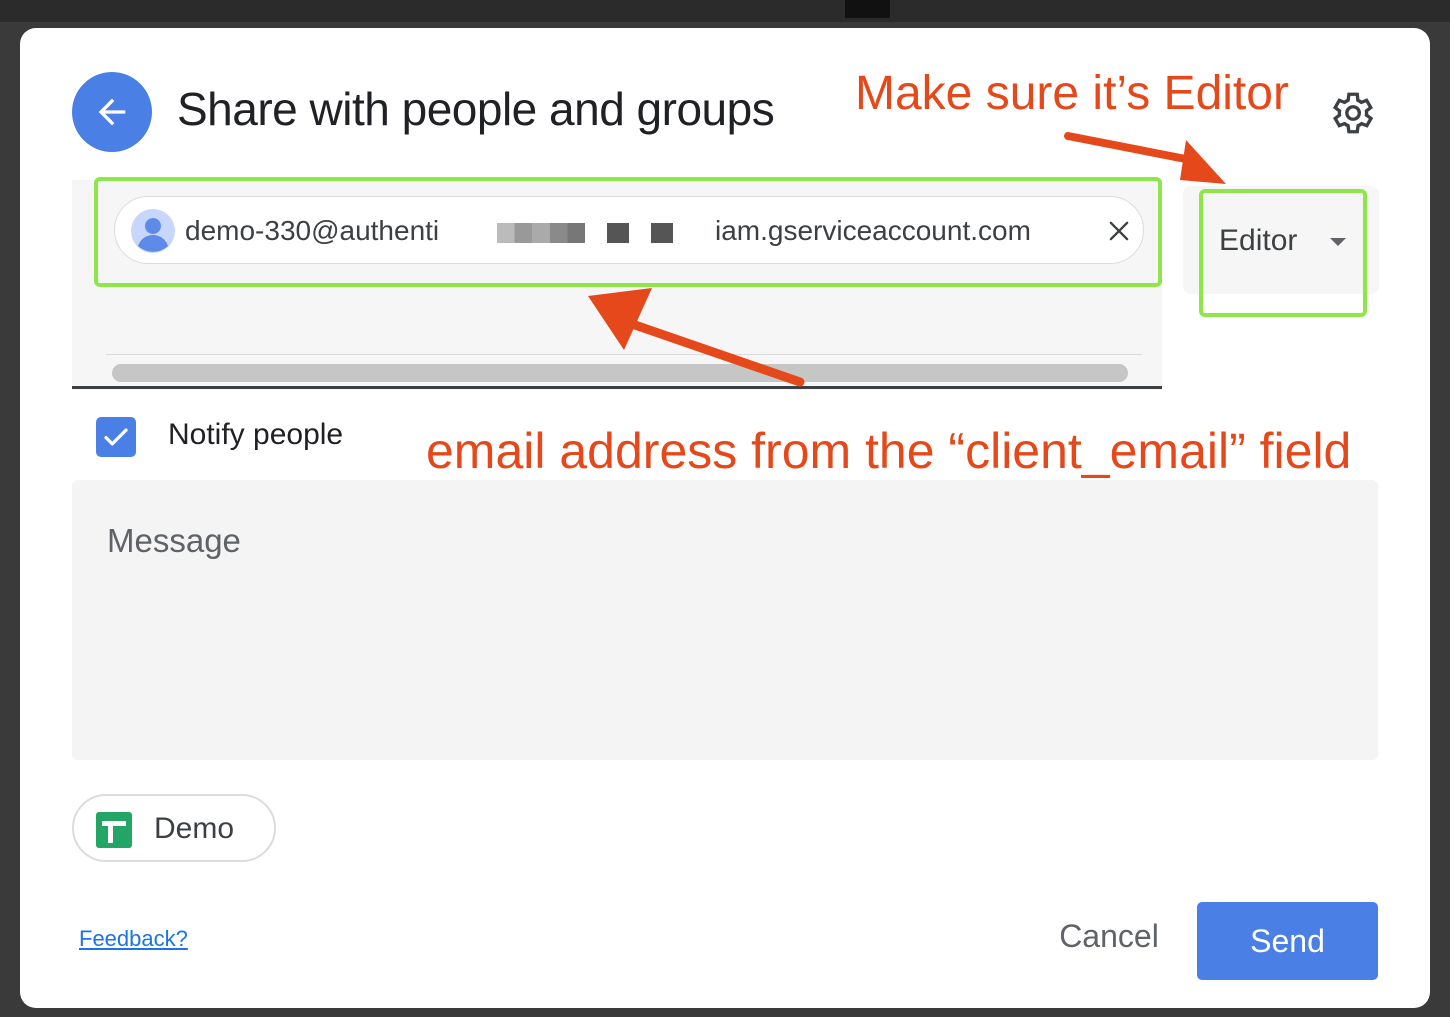 This screenshot has height=1017, width=1450. Describe the element at coordinates (620, 319) in the screenshot. I see `annotation-arrowhead-email` at that location.